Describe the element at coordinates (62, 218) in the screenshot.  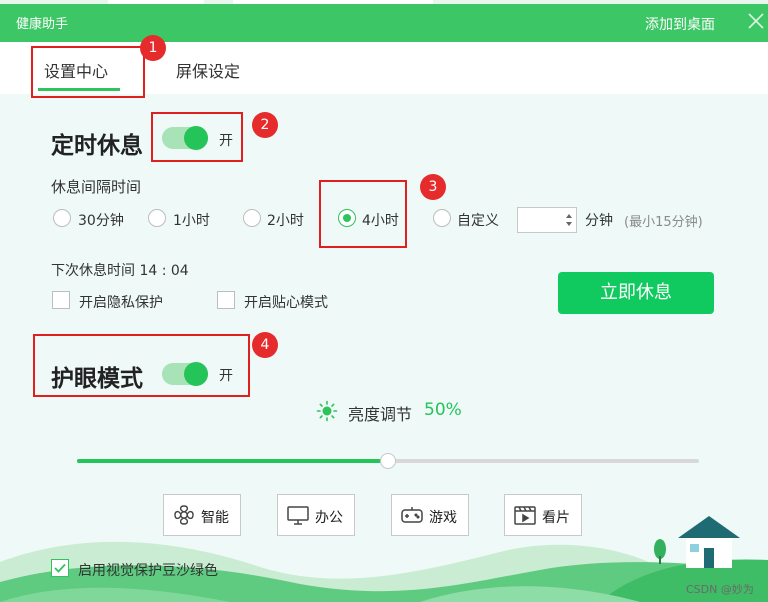
I see `radio-30min` at that location.